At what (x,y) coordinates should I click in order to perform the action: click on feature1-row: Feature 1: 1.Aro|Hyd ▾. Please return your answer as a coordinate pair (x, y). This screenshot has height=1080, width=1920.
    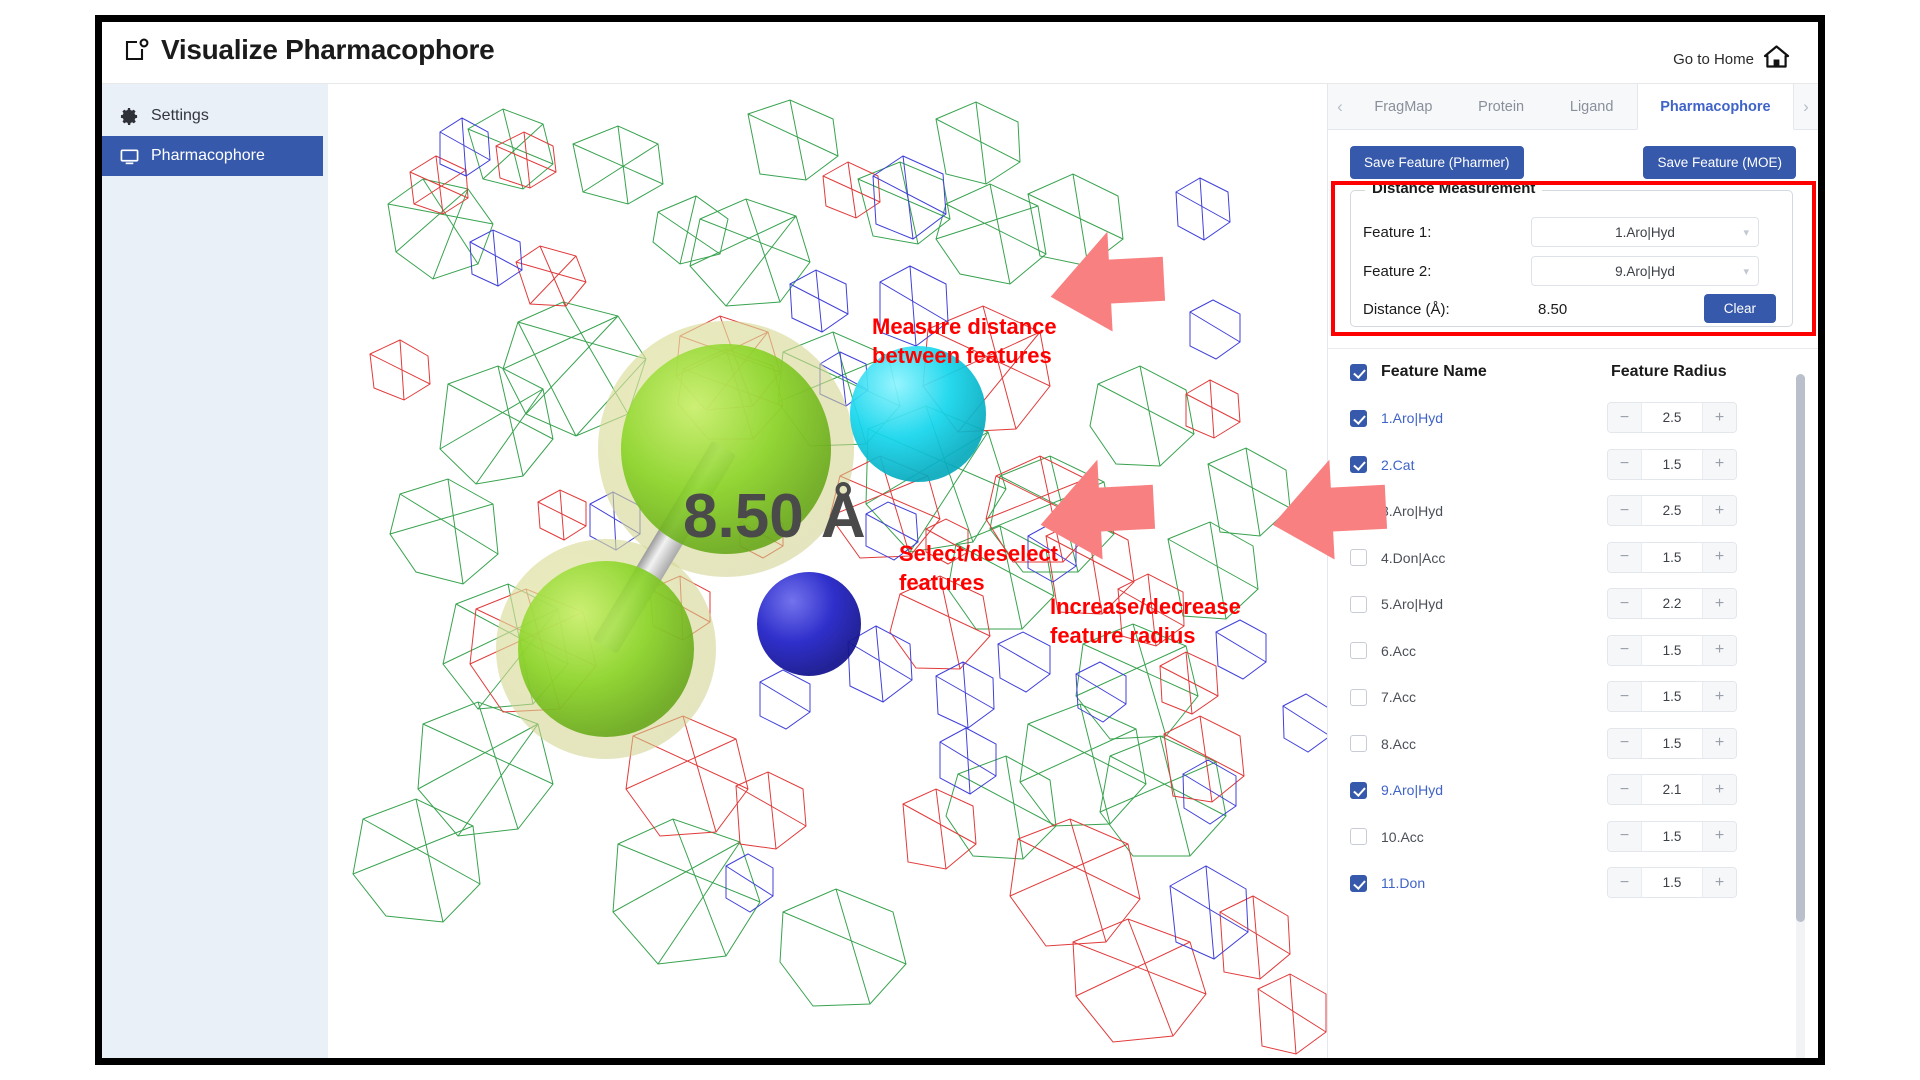
    Looking at the image, I should click on (1571, 232).